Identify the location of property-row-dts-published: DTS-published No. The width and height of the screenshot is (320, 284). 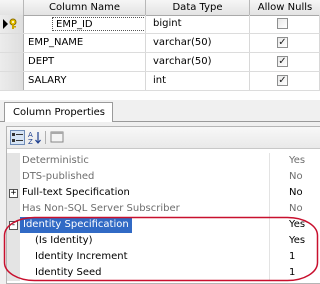
(163, 177).